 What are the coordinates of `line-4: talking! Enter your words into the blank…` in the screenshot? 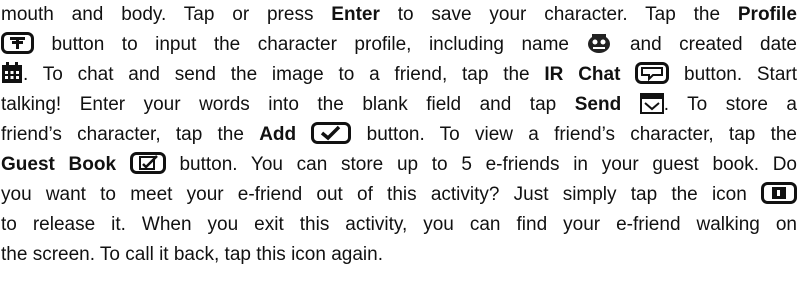 It's located at (399, 105).